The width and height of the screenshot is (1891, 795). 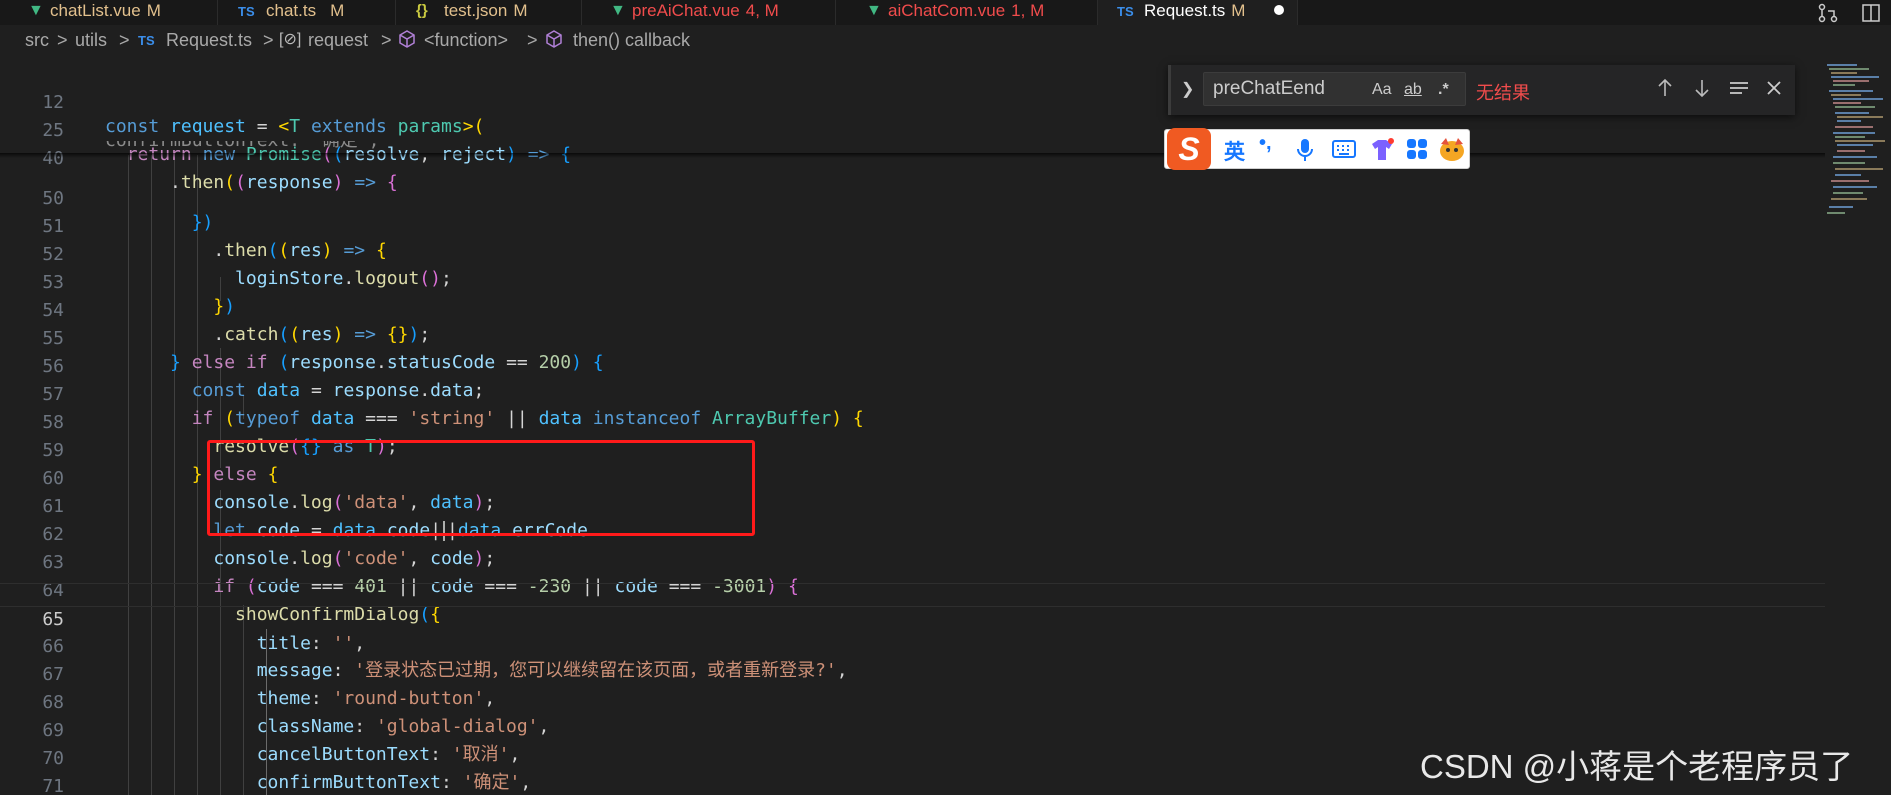 What do you see at coordinates (762, 10) in the screenshot?
I see `tab-status: 4, M` at bounding box center [762, 10].